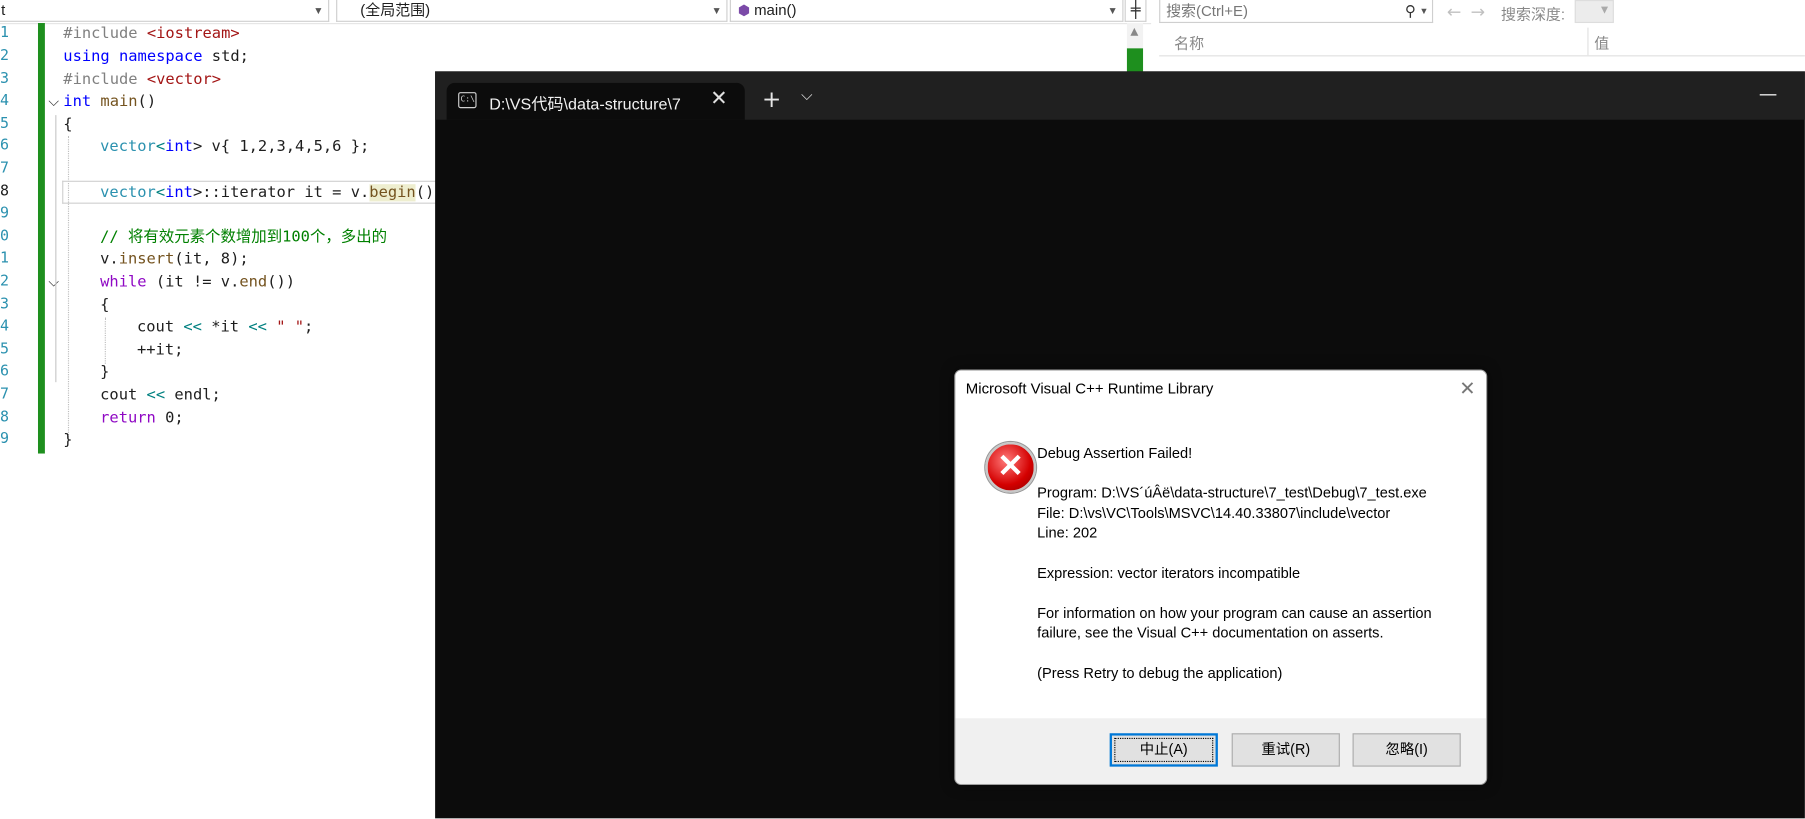 The width and height of the screenshot is (1805, 819). I want to click on terminal-tab: C:\ D:\VS代码\data-structure\7 ✕, so click(595, 101).